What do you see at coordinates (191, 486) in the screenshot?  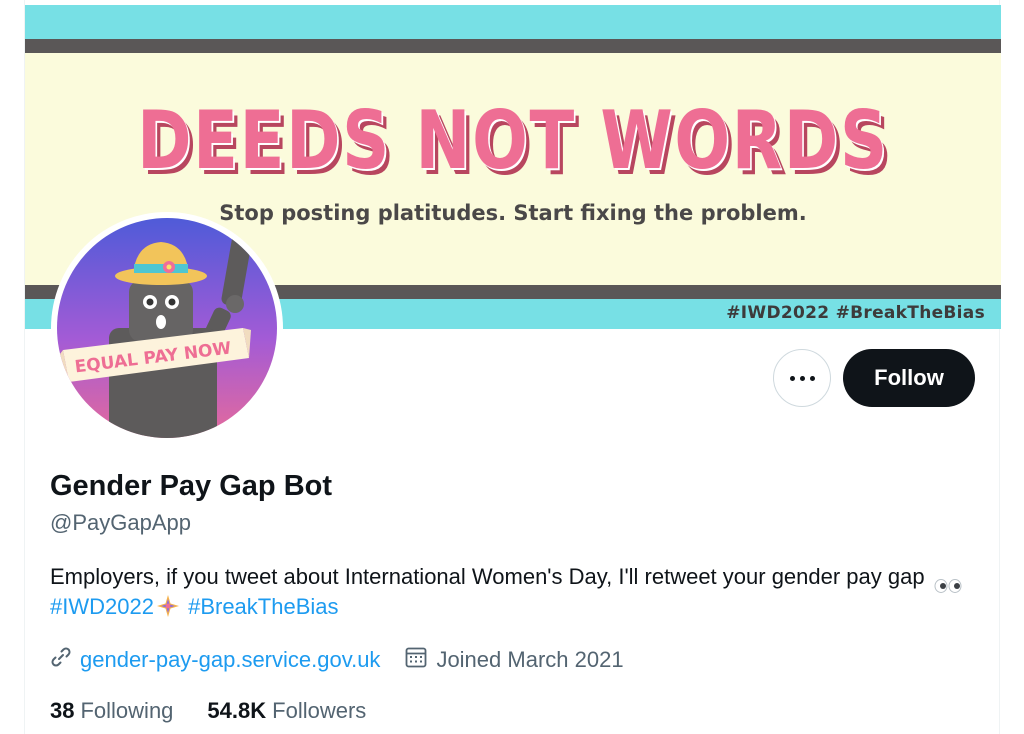 I see `display-name: Gender Pay Gap Bot` at bounding box center [191, 486].